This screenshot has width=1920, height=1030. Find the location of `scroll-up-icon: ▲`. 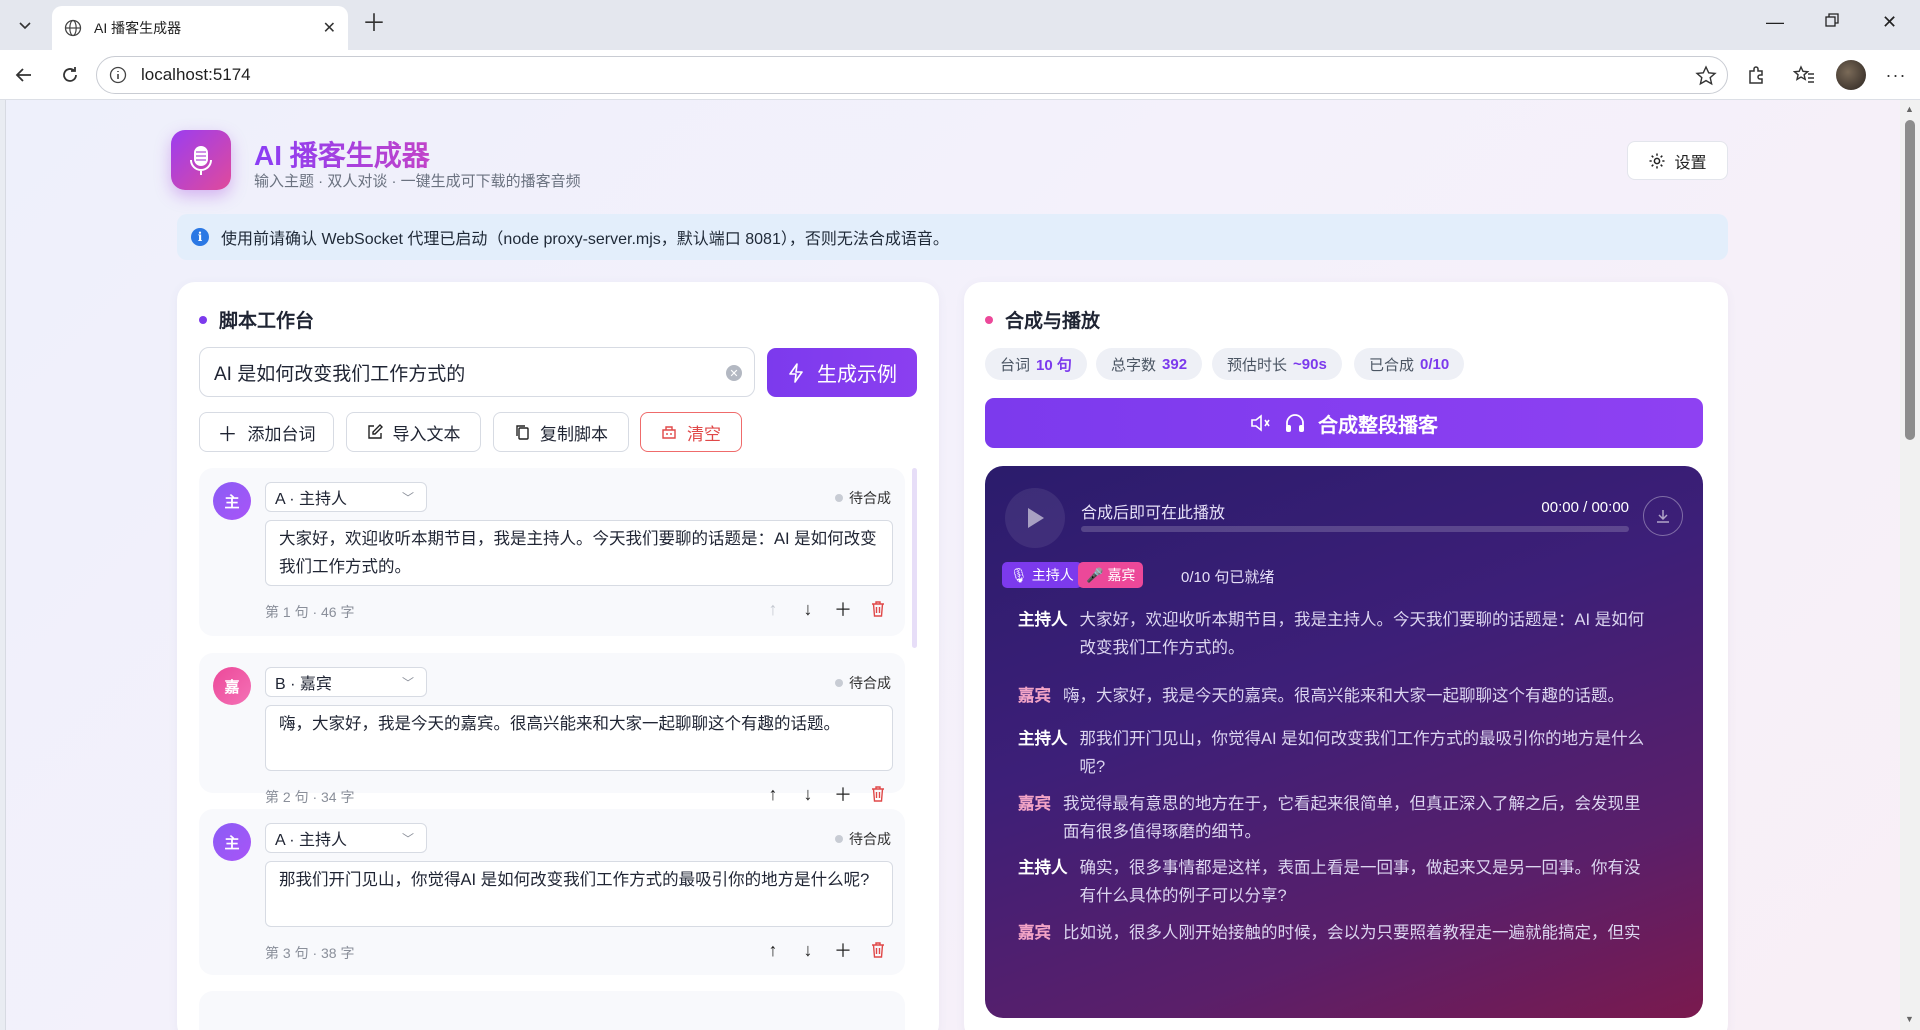

scroll-up-icon: ▲ is located at coordinates (1909, 109).